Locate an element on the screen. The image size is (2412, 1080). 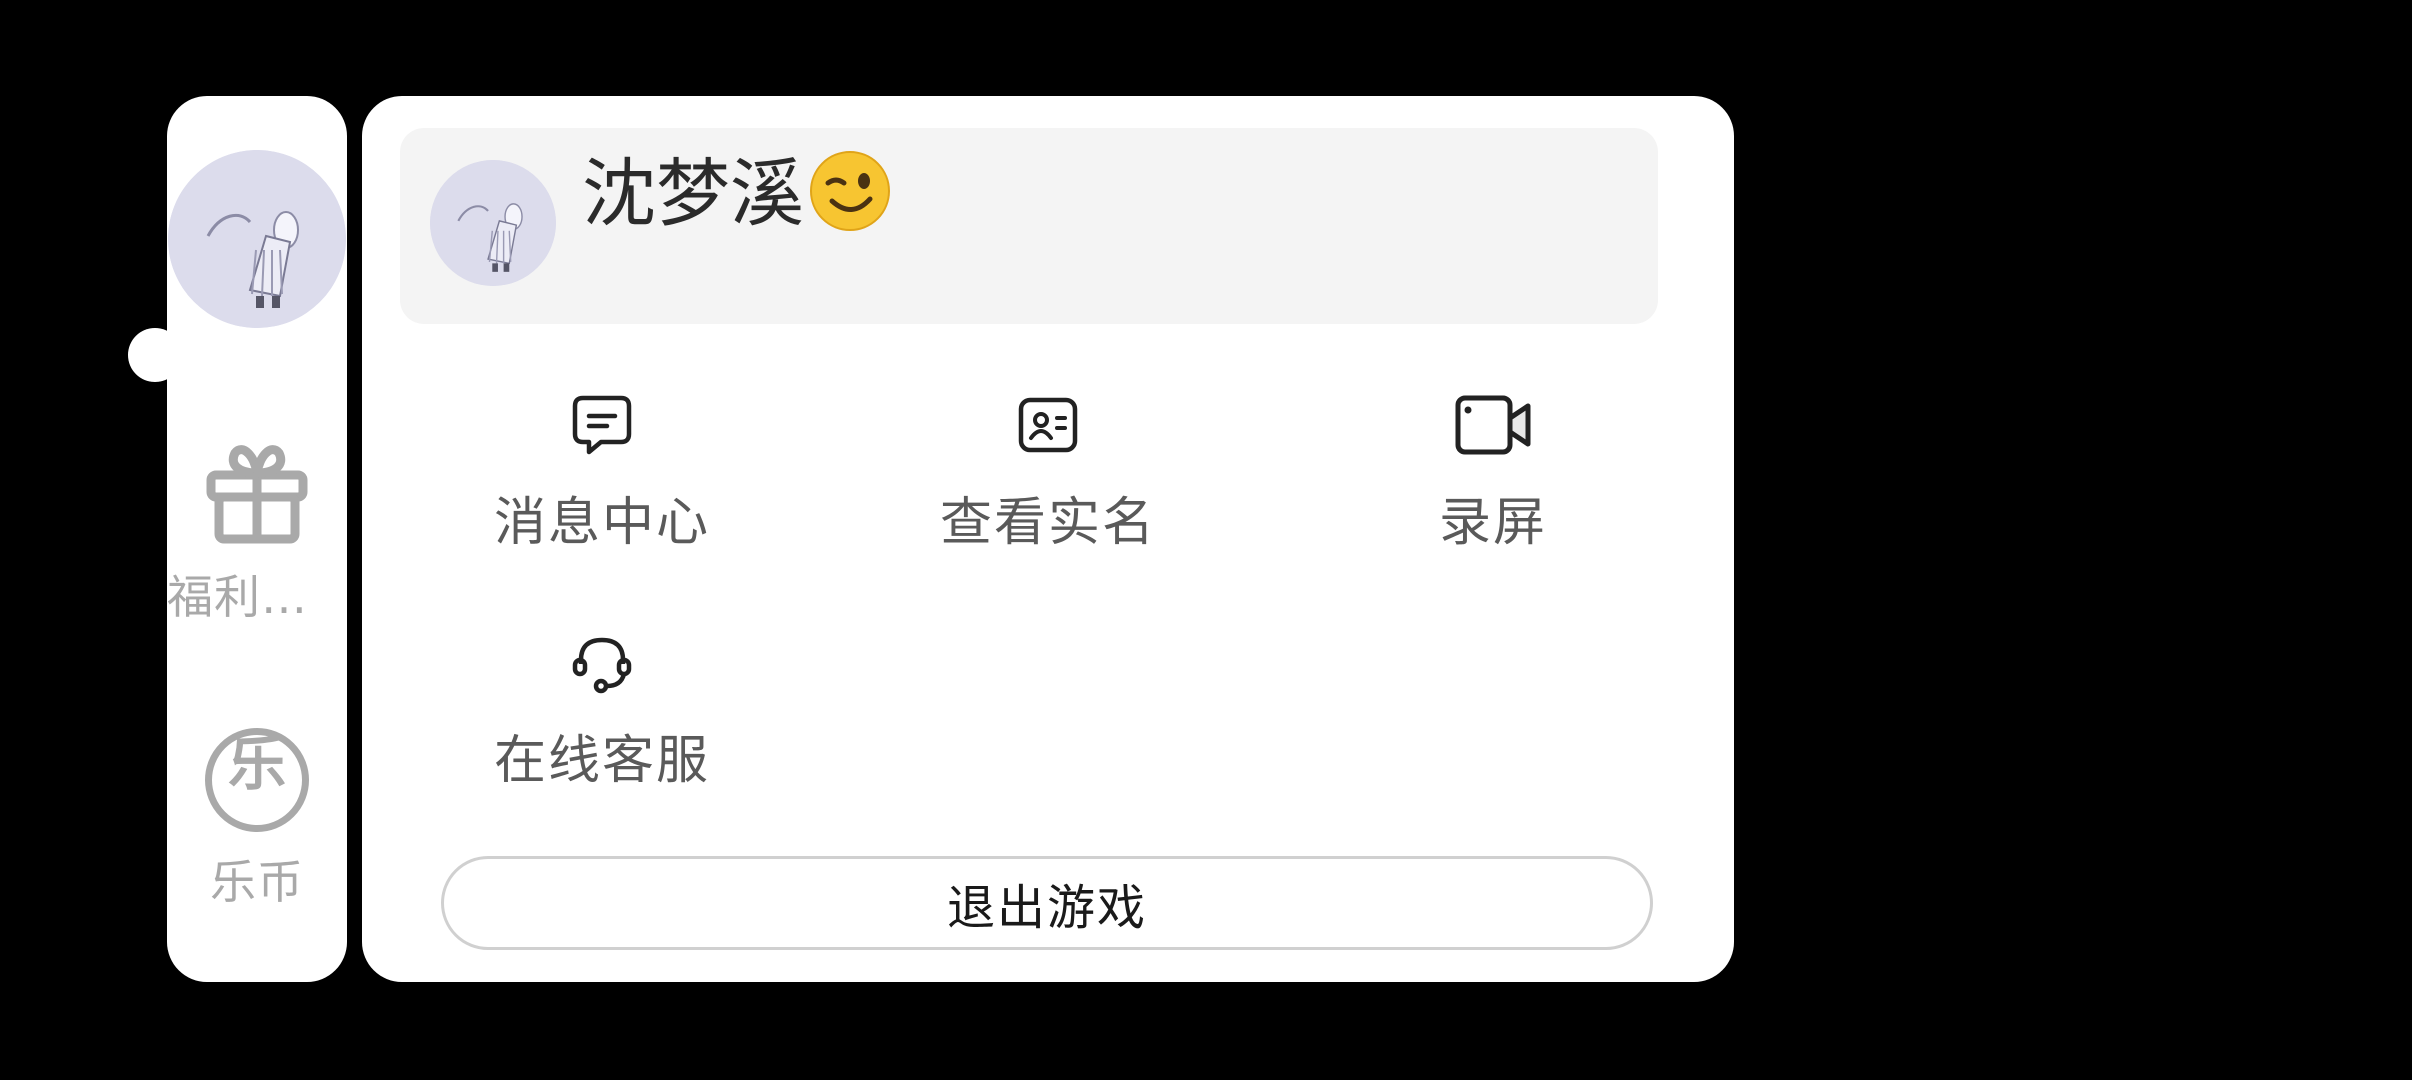
wink-emoji-icon is located at coordinates (850, 191).